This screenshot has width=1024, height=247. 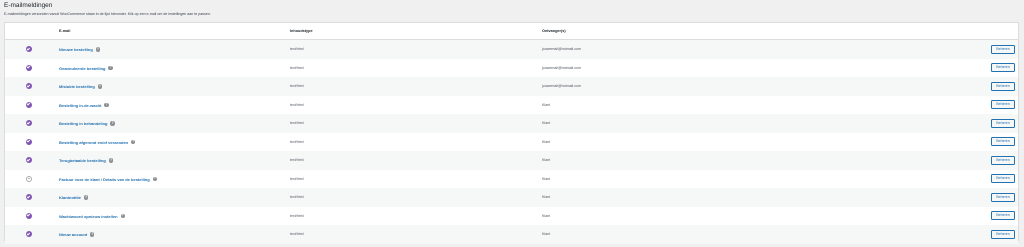 I want to click on email-cell: Bestelling in behandeling, so click(x=87, y=123).